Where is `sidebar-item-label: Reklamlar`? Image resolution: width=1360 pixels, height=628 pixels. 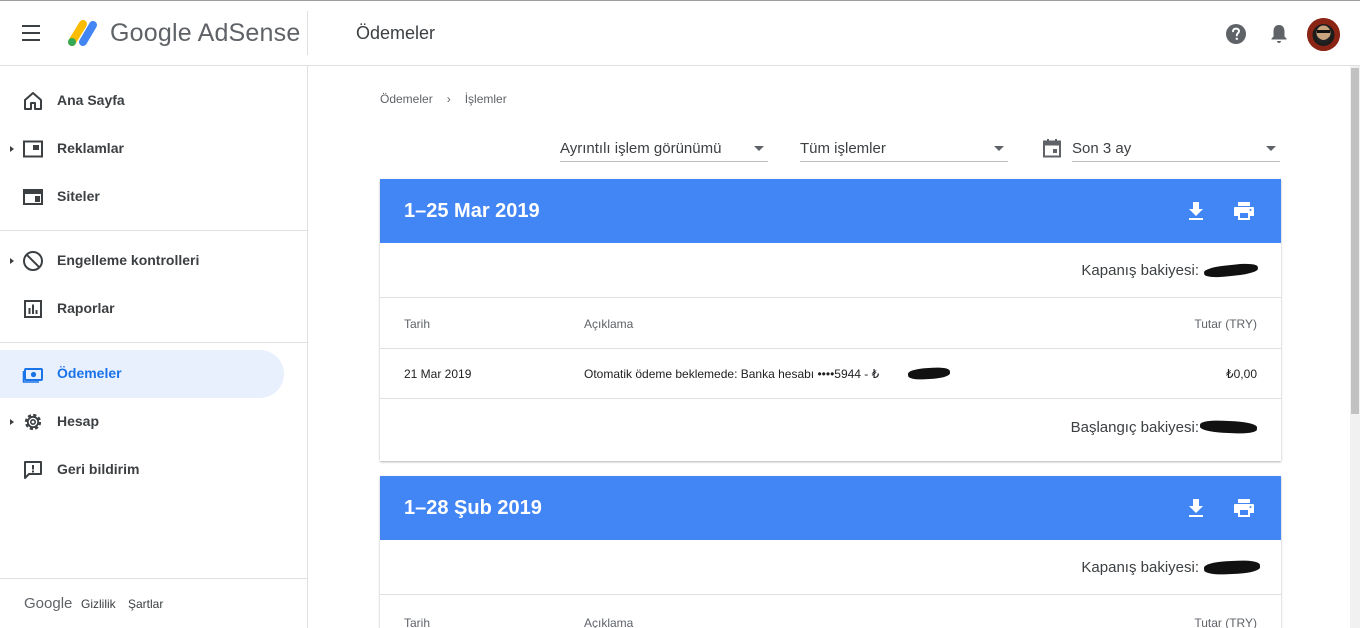 sidebar-item-label: Reklamlar is located at coordinates (90, 148).